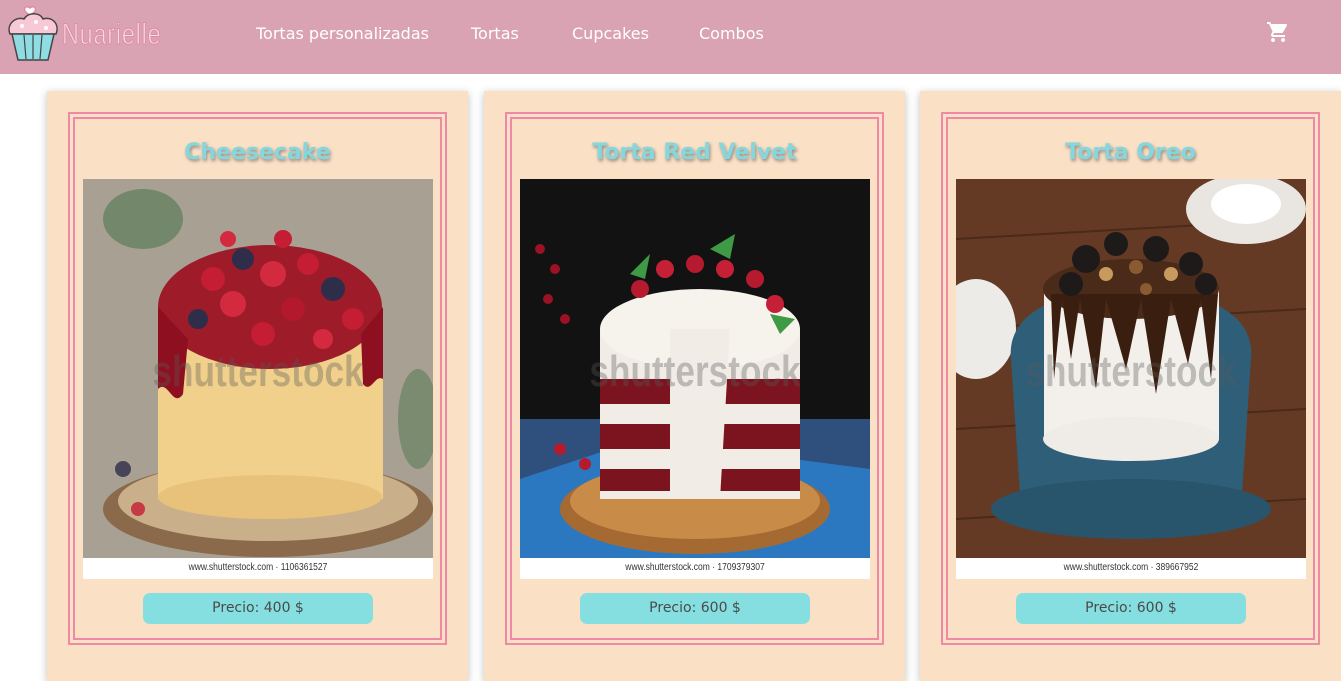 This screenshot has height=681, width=1341. Describe the element at coordinates (258, 608) in the screenshot. I see `price-button: Precio: 400 $` at that location.